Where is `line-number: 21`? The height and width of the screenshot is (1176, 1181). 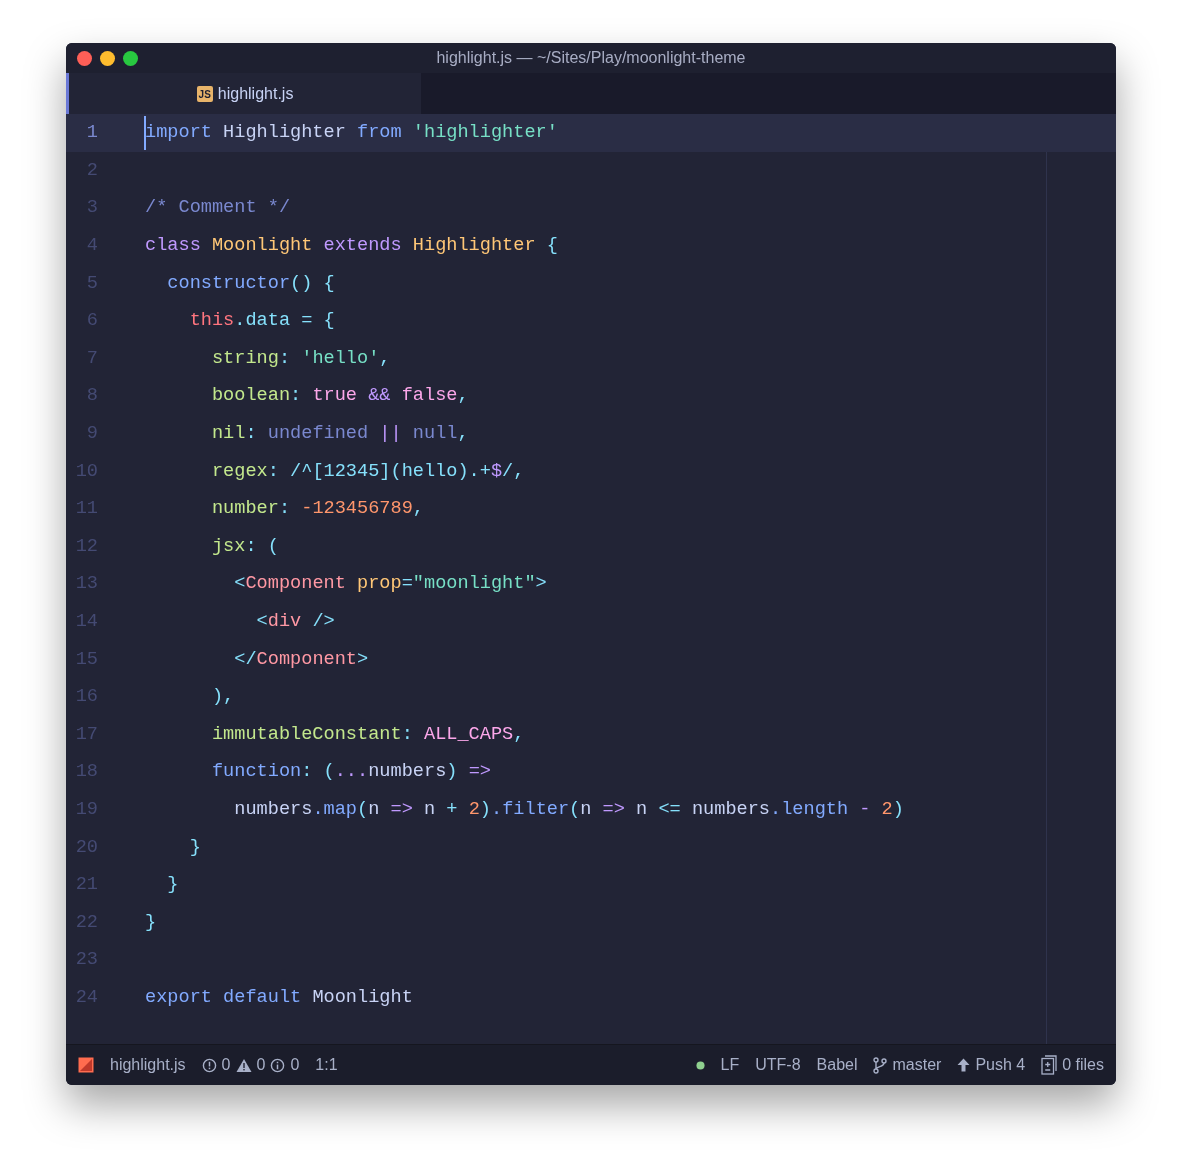
line-number: 21 is located at coordinates (86, 885).